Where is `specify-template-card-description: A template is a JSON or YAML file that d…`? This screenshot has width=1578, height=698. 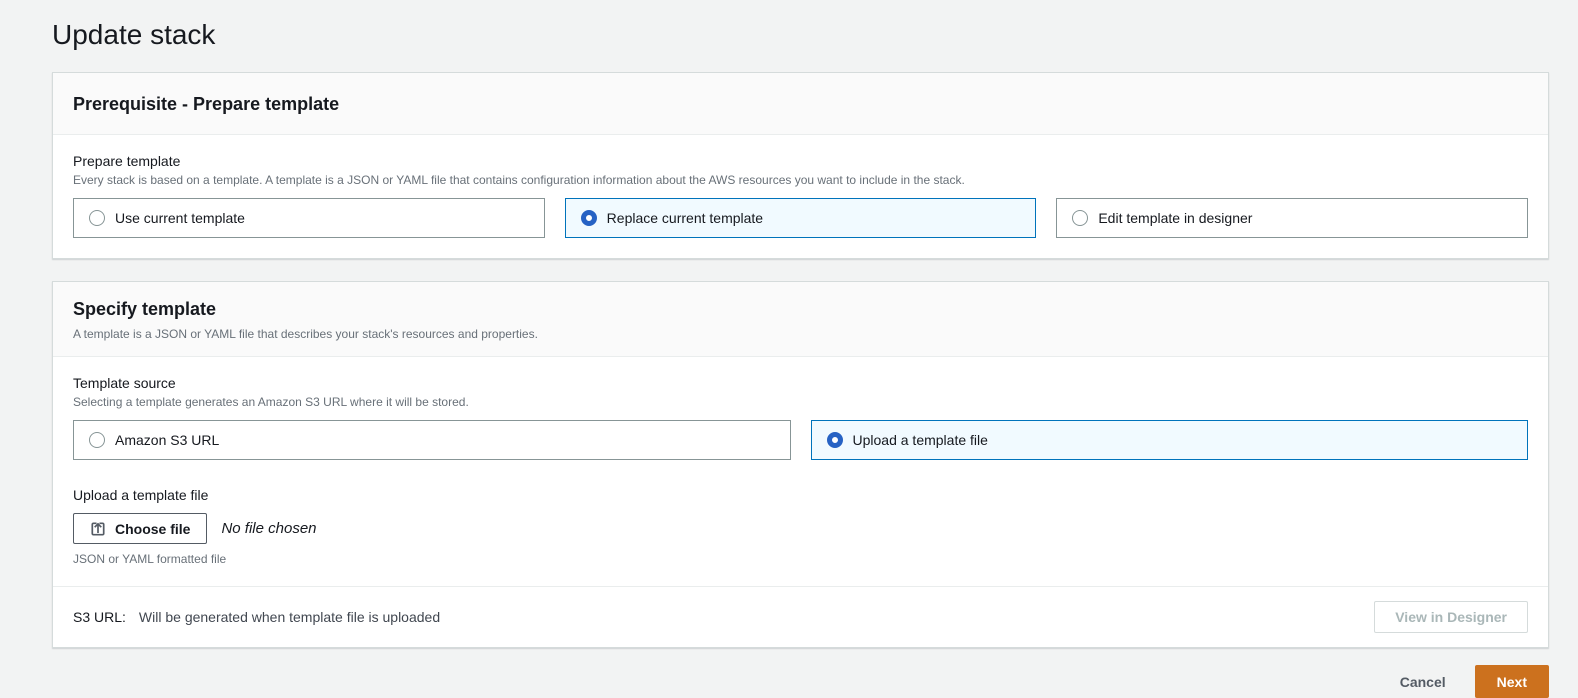
specify-template-card-description: A template is a JSON or YAML file that d… is located at coordinates (305, 334).